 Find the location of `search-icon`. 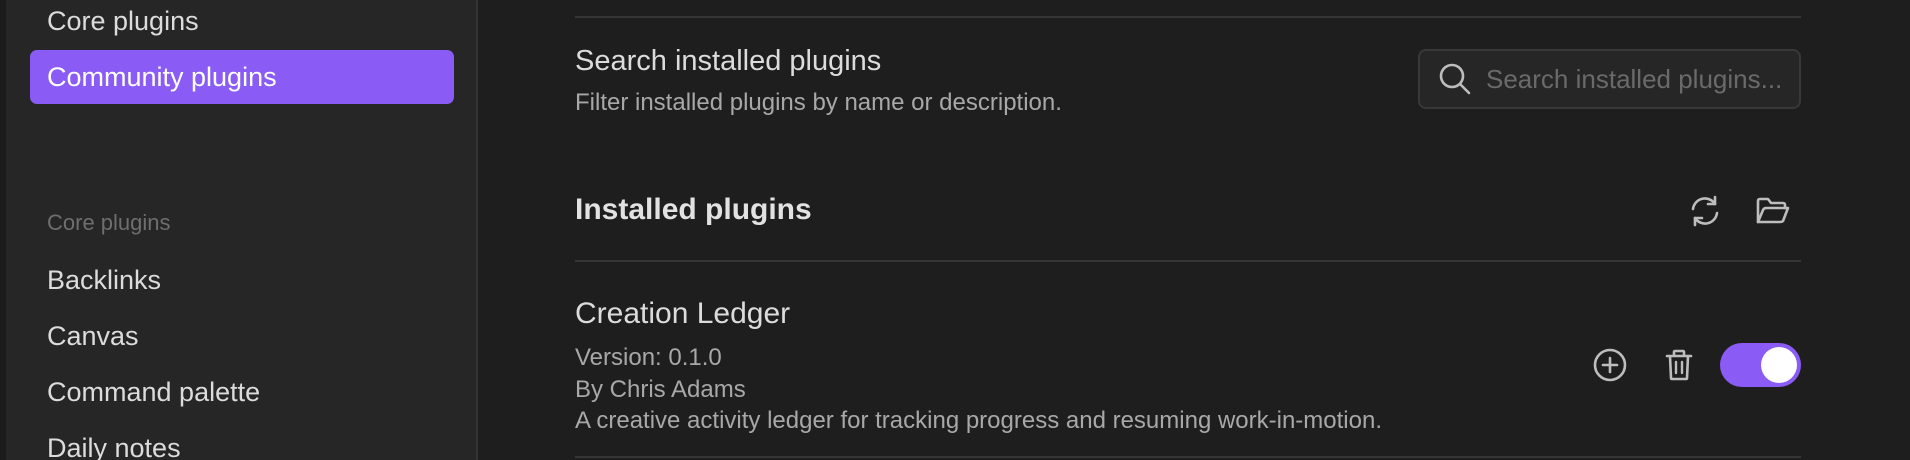

search-icon is located at coordinates (1455, 79).